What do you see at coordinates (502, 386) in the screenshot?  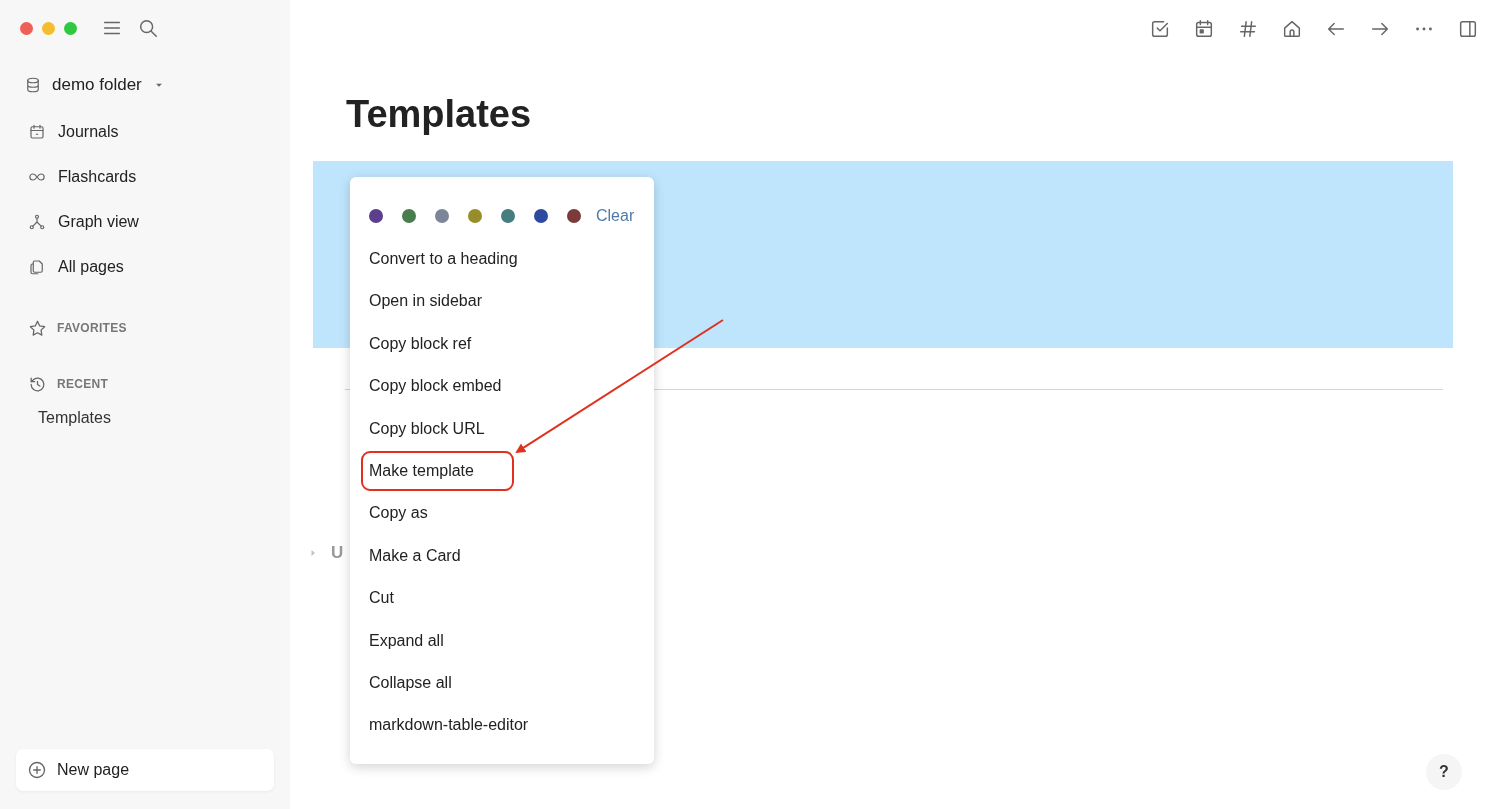 I see `menu-item: Copy block embed` at bounding box center [502, 386].